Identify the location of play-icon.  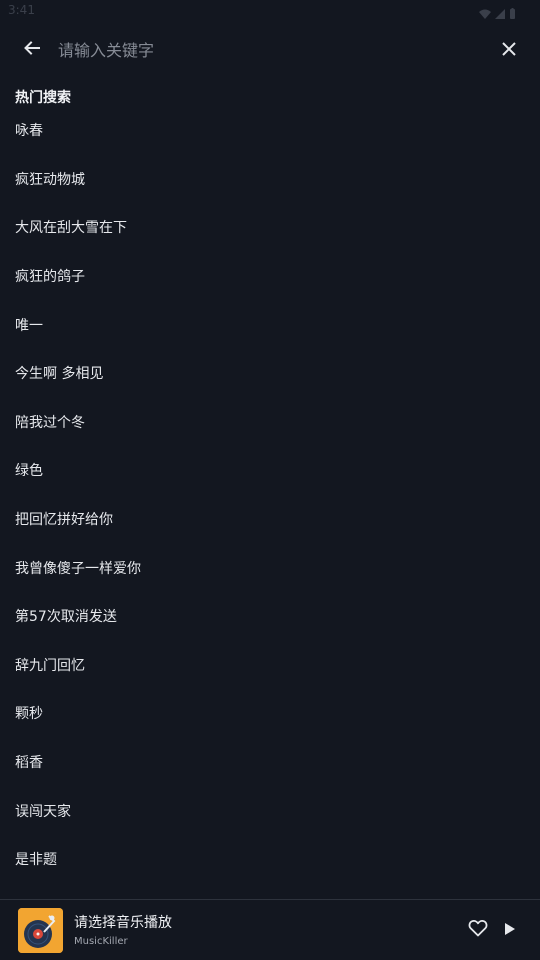
(510, 930).